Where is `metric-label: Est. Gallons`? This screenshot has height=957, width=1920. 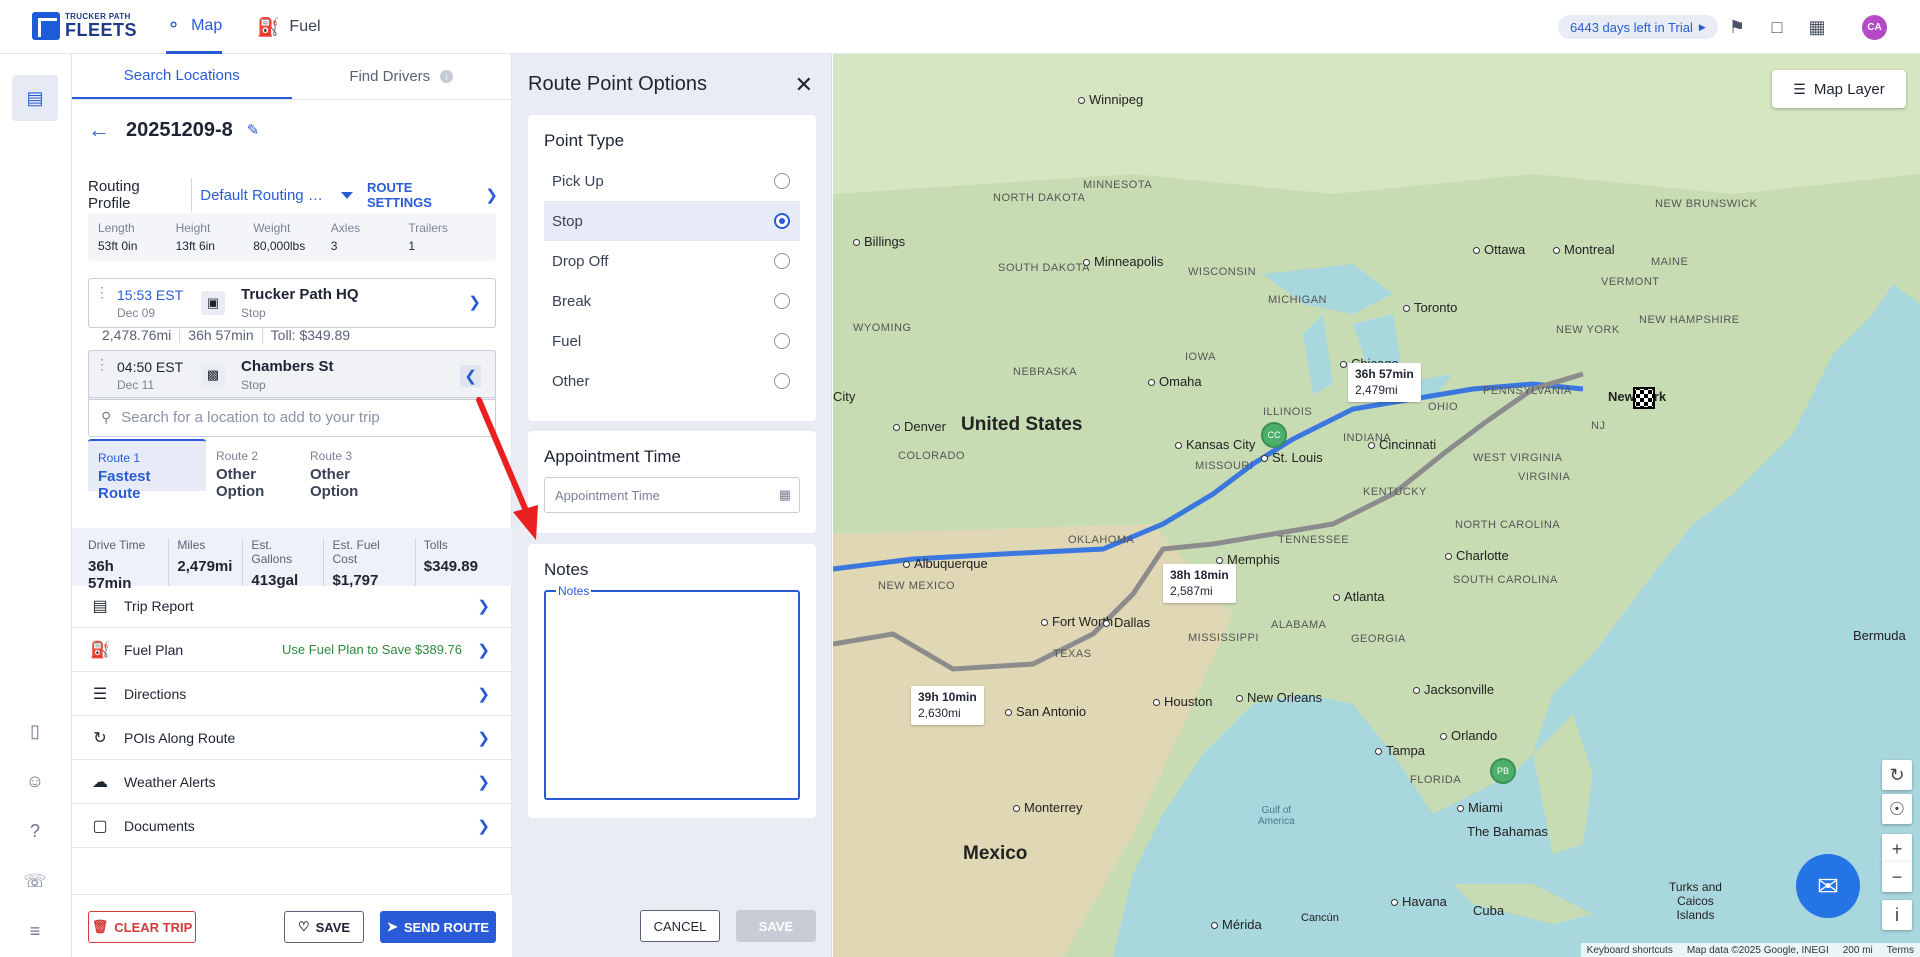
metric-label: Est. Gallons is located at coordinates (272, 552).